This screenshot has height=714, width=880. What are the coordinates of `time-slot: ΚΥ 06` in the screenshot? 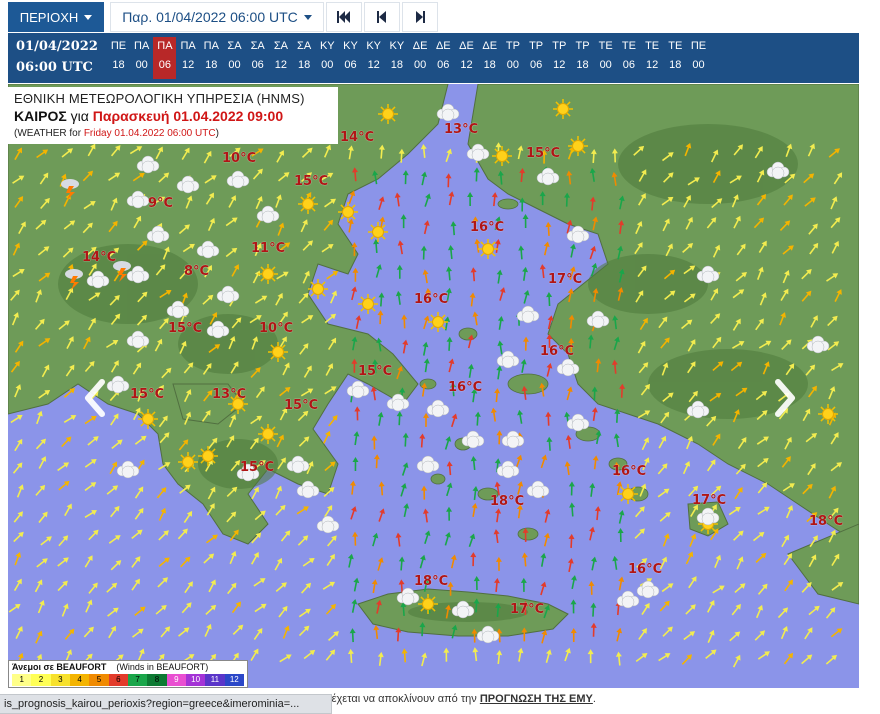 It's located at (350, 58).